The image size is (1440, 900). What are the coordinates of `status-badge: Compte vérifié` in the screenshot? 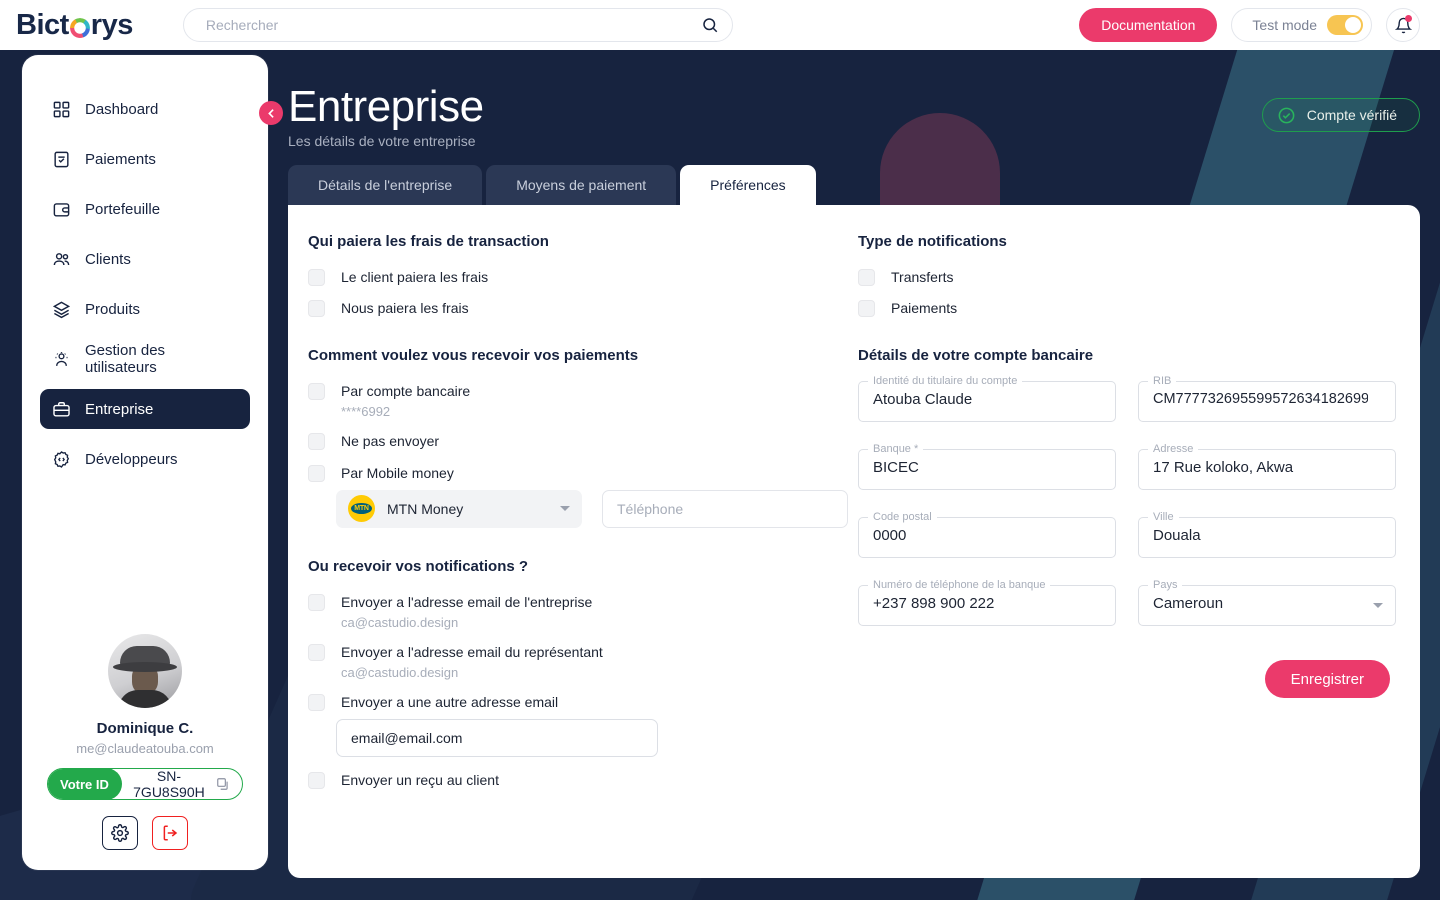 It's located at (1340, 115).